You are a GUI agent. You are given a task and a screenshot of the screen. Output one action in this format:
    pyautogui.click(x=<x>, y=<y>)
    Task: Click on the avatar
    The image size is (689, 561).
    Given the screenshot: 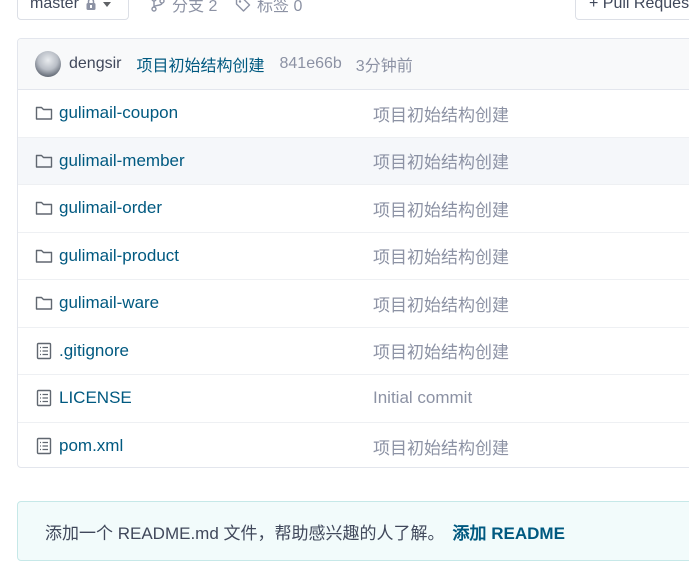 What is the action you would take?
    pyautogui.click(x=48, y=64)
    